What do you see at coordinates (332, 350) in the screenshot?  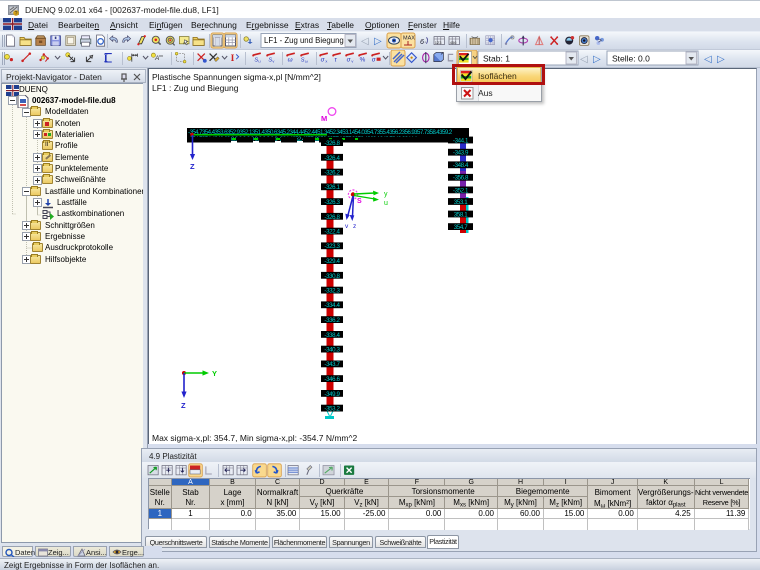 I see `svg-text: -340.3` at bounding box center [332, 350].